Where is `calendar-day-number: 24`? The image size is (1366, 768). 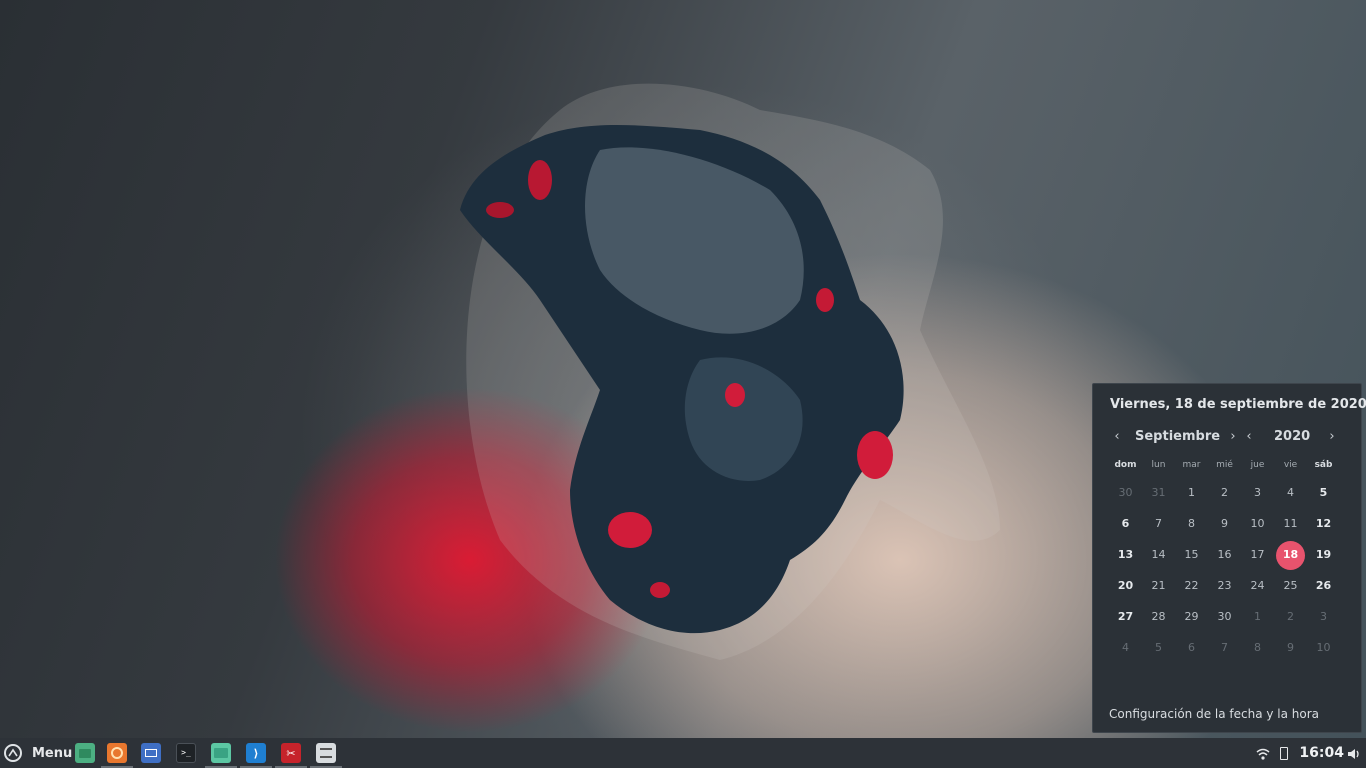
calendar-day-number: 24 is located at coordinates (1257, 585).